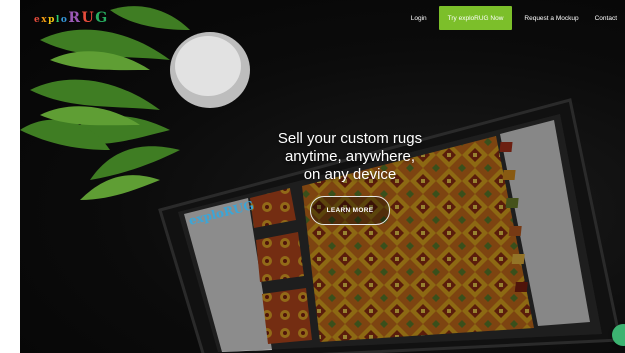 The width and height of the screenshot is (625, 353). I want to click on hero-headline-line-2: anytime, anywhere,, so click(350, 156).